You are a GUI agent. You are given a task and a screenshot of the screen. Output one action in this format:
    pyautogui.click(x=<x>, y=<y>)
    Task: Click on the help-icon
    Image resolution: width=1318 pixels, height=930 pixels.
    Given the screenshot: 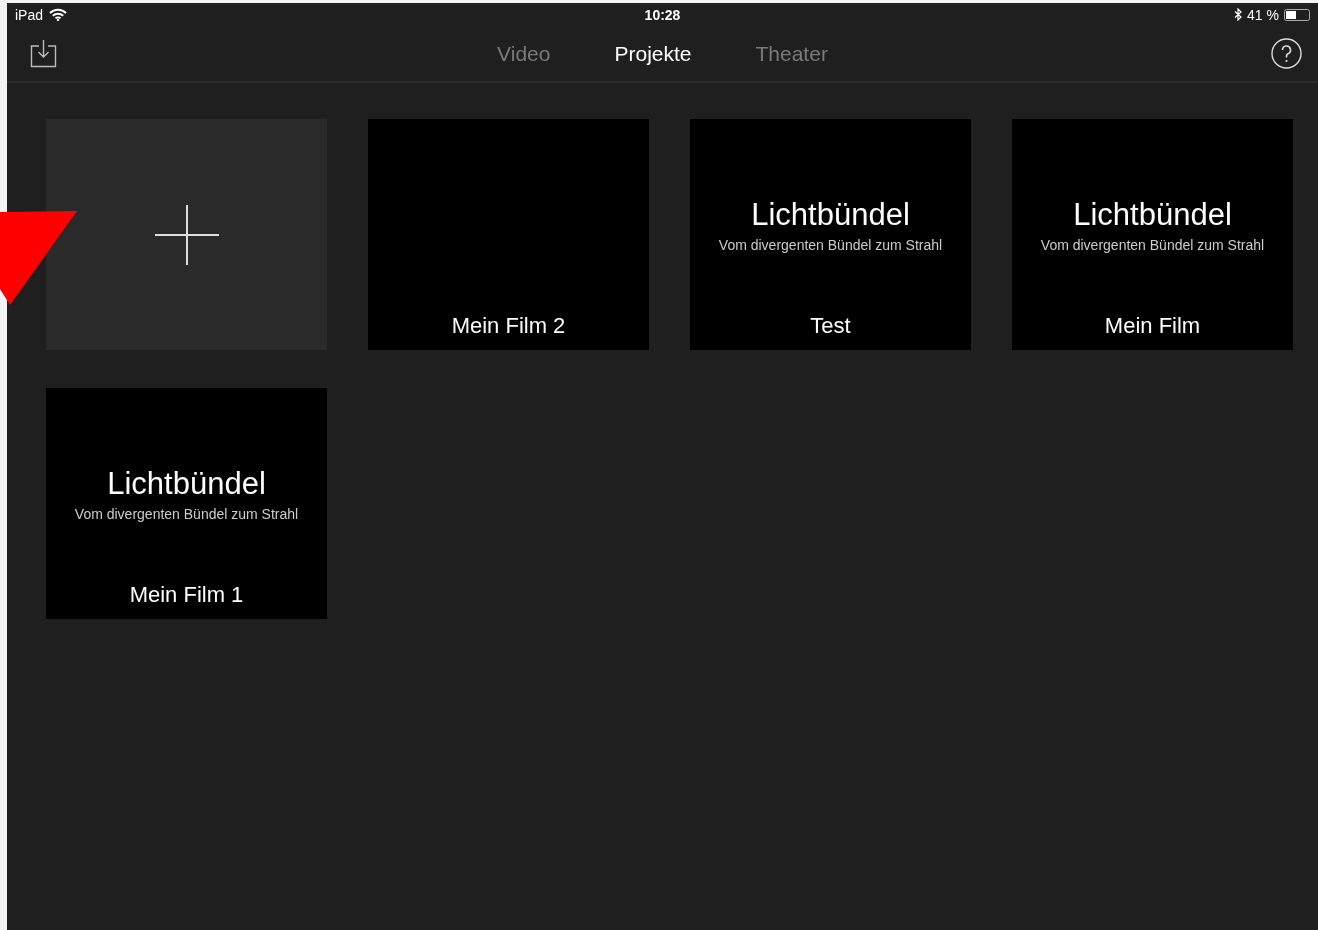 What is the action you would take?
    pyautogui.click(x=1286, y=53)
    